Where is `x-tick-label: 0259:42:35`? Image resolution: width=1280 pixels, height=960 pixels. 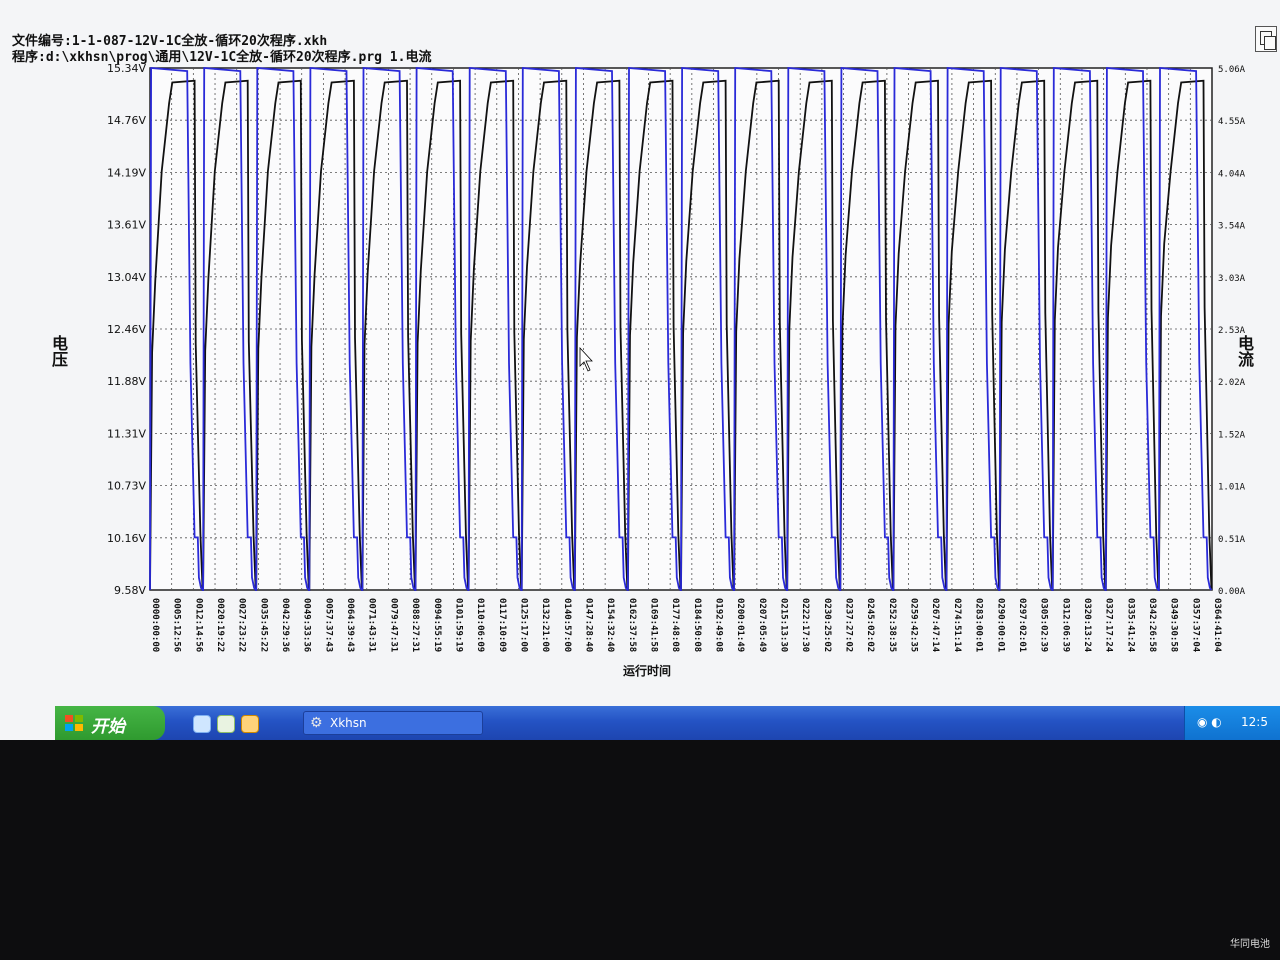
x-tick-label: 0259:42:35 is located at coordinates (914, 625).